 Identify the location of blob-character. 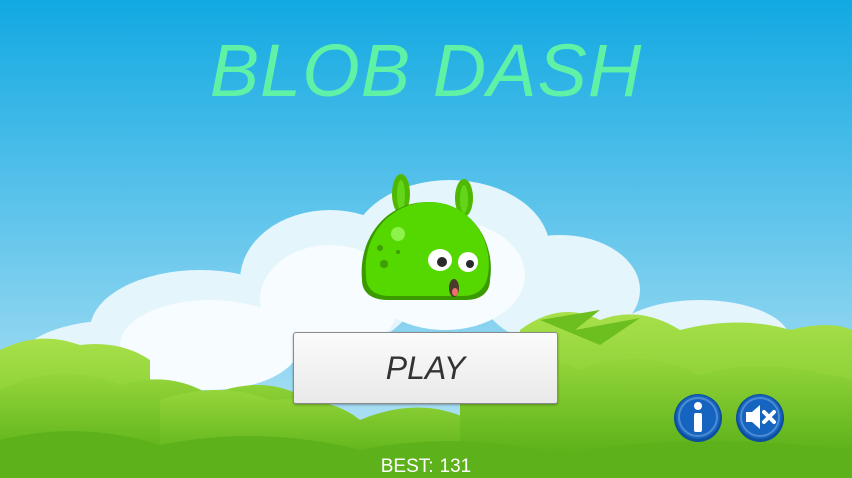
(426, 237).